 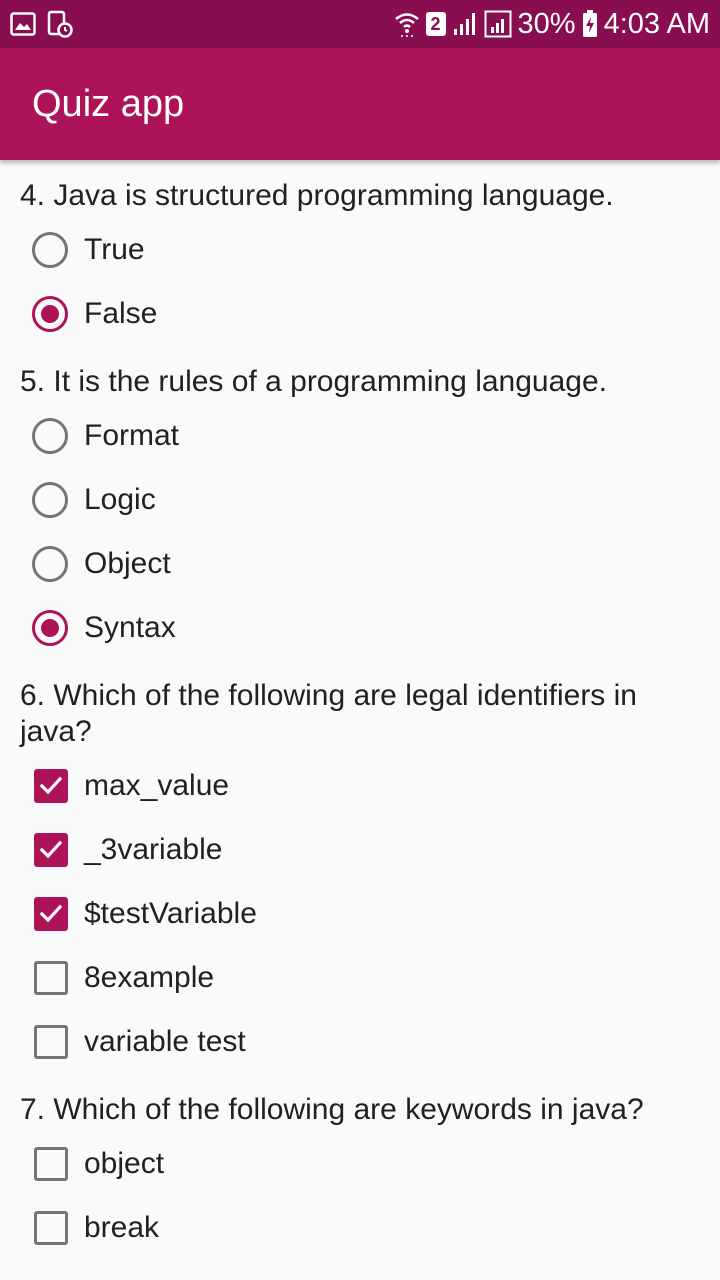 What do you see at coordinates (360, 850) in the screenshot?
I see `checkbox-option: _3variable` at bounding box center [360, 850].